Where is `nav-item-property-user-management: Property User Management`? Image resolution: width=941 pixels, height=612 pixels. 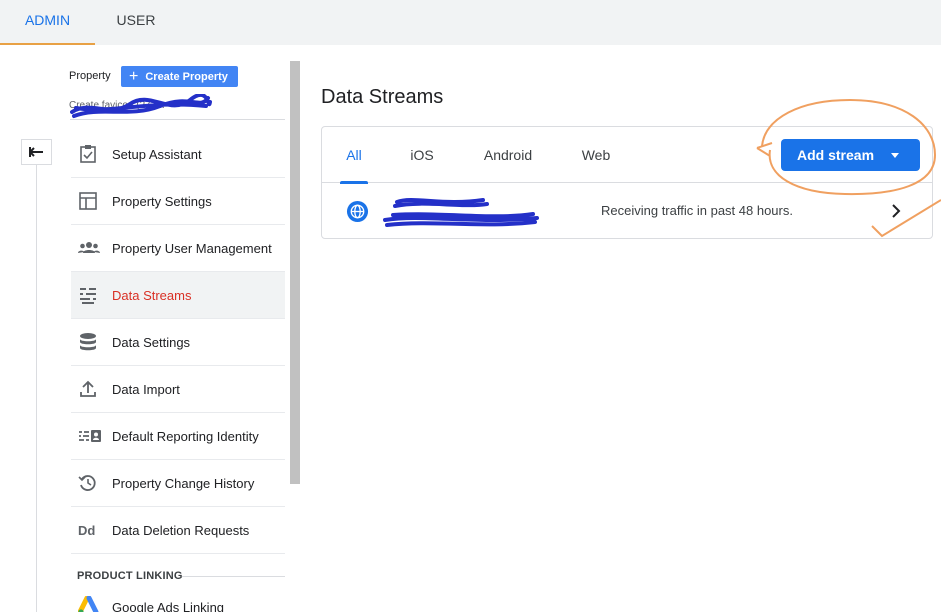 nav-item-property-user-management: Property User Management is located at coordinates (178, 248).